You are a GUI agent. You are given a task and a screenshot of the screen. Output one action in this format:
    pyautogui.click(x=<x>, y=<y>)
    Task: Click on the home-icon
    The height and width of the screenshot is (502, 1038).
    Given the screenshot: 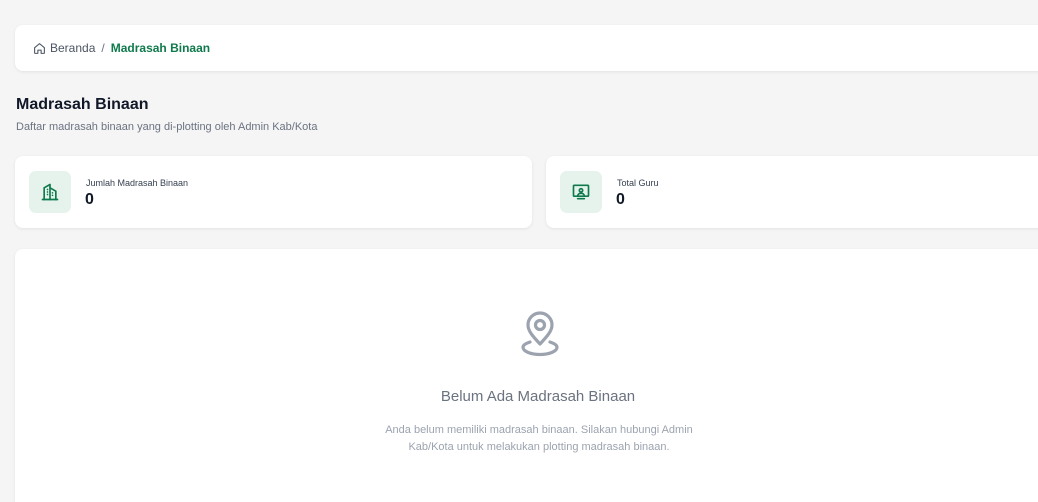 What is the action you would take?
    pyautogui.click(x=39, y=48)
    